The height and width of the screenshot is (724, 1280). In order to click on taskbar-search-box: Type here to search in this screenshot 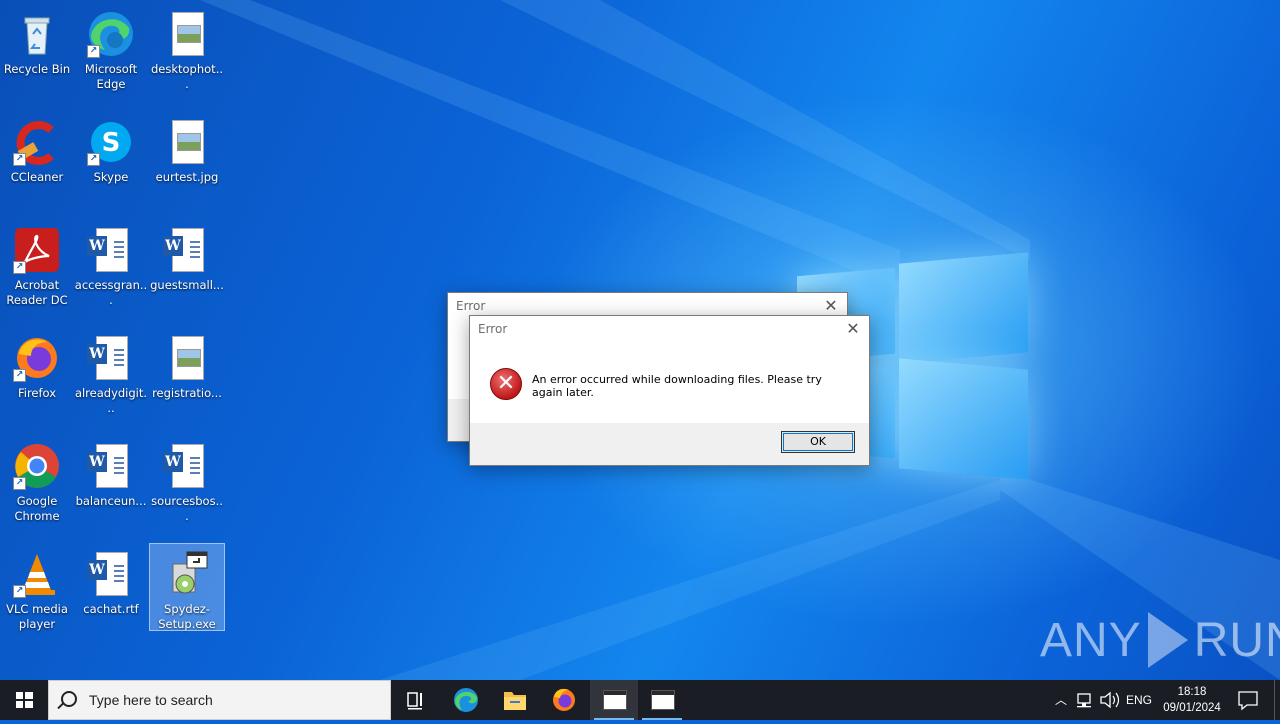, I will do `click(219, 700)`.